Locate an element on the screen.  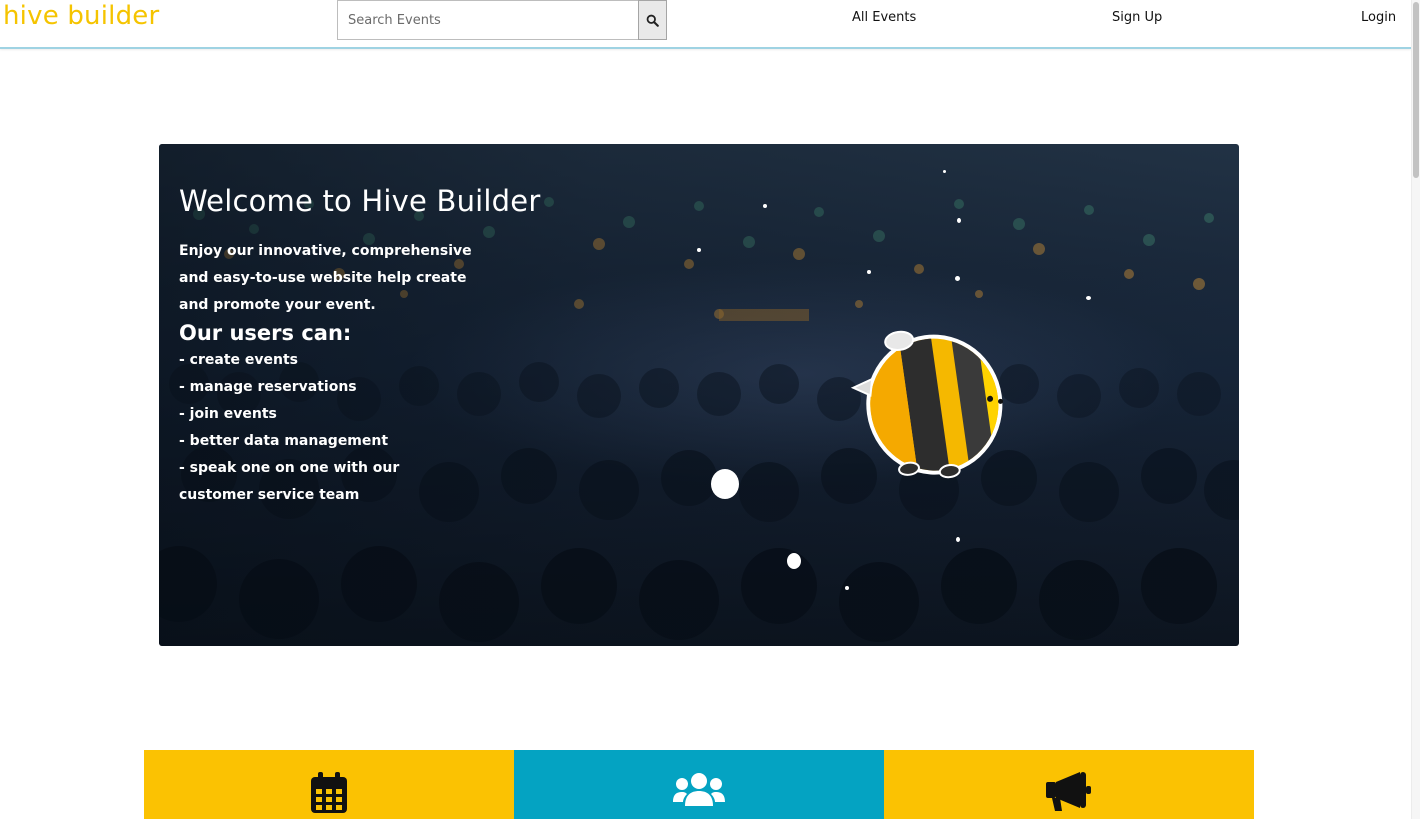
tile-create-events is located at coordinates (329, 784).